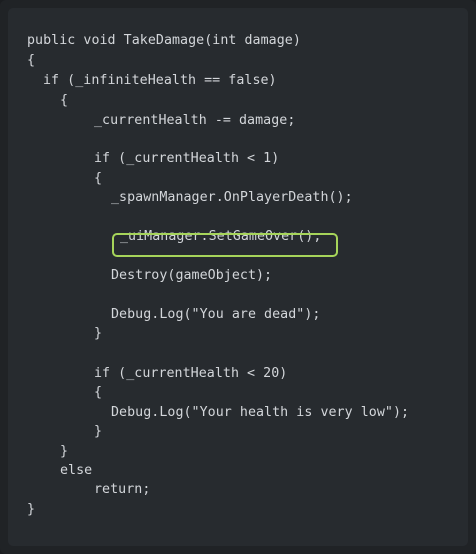  What do you see at coordinates (160, 80) in the screenshot?
I see `code-line-if-infinite-health: if (_infiniteHealth == false)` at bounding box center [160, 80].